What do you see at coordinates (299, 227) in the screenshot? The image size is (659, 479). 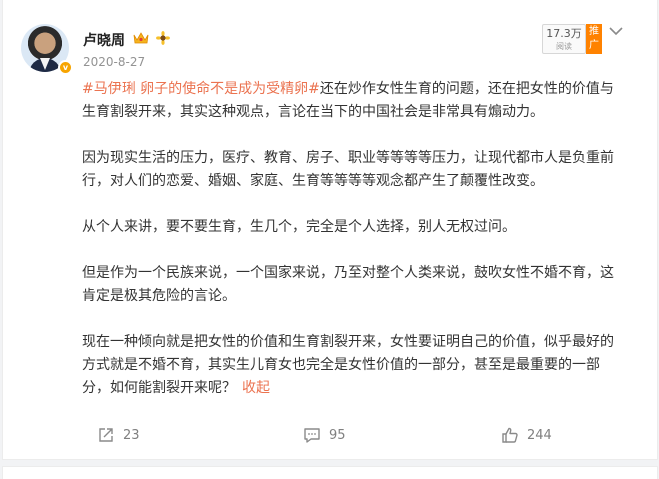 I see `paragraph-3: 从个人来讲，要不要生育，生几个，完全是个人选择，别人无权过问。` at bounding box center [299, 227].